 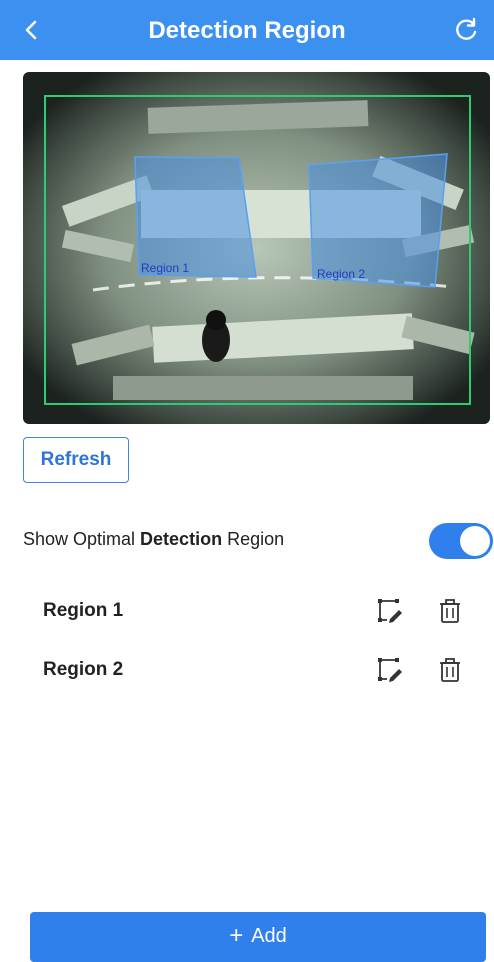 What do you see at coordinates (253, 539) in the screenshot?
I see `label-part3: Region` at bounding box center [253, 539].